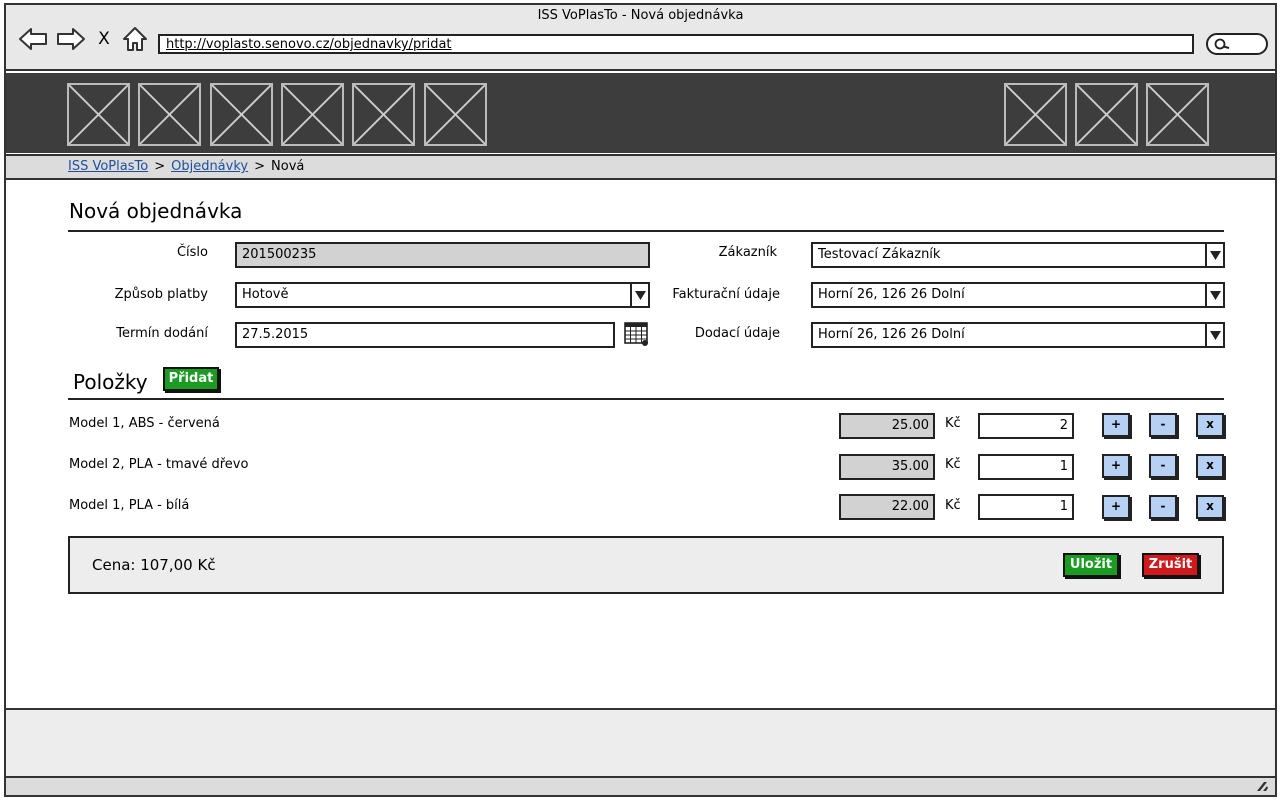 This screenshot has height=800, width=1280. What do you see at coordinates (640, 742) in the screenshot?
I see `page-footer` at bounding box center [640, 742].